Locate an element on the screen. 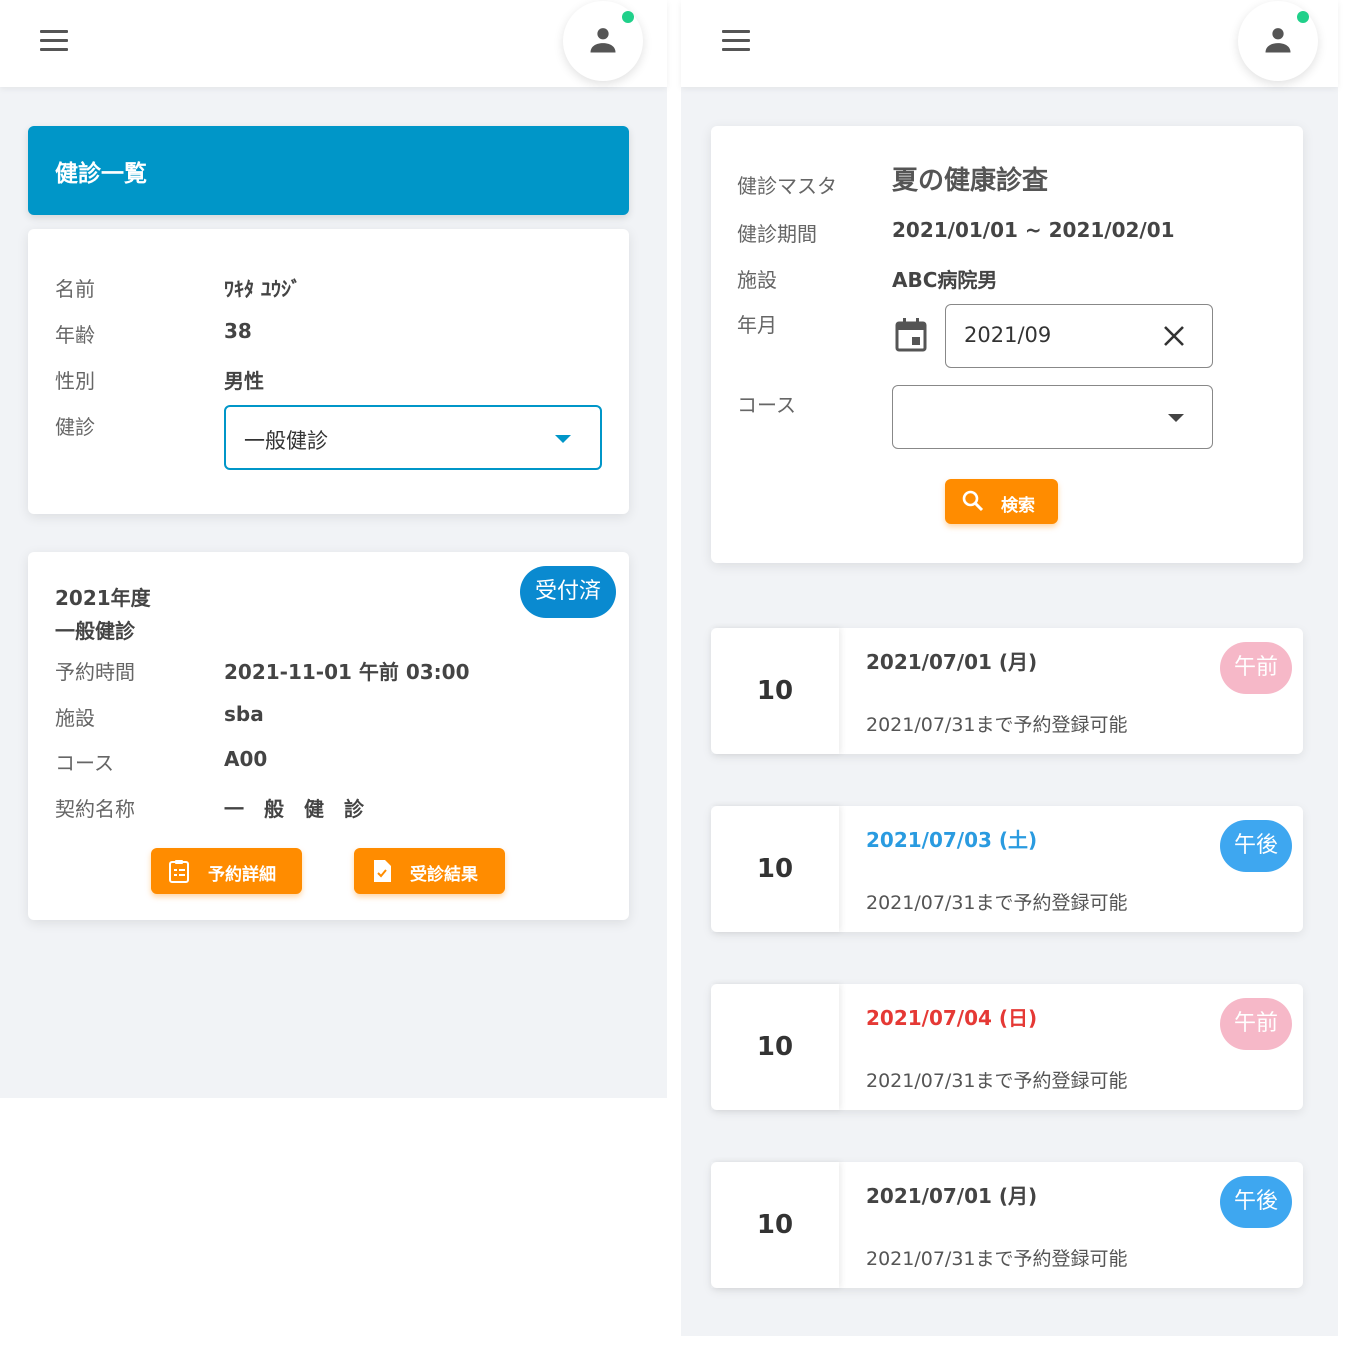  status-badge: 受付済 is located at coordinates (568, 592).